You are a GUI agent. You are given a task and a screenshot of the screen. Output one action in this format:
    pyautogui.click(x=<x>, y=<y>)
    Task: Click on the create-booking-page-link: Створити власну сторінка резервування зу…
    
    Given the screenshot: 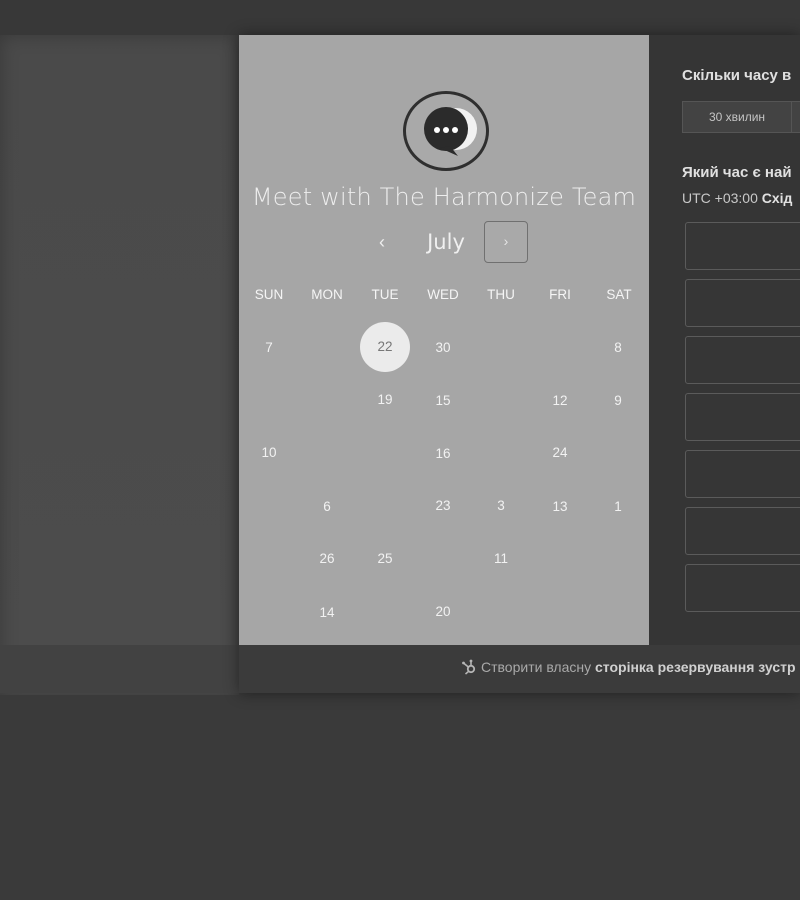 What is the action you would take?
    pyautogui.click(x=628, y=667)
    